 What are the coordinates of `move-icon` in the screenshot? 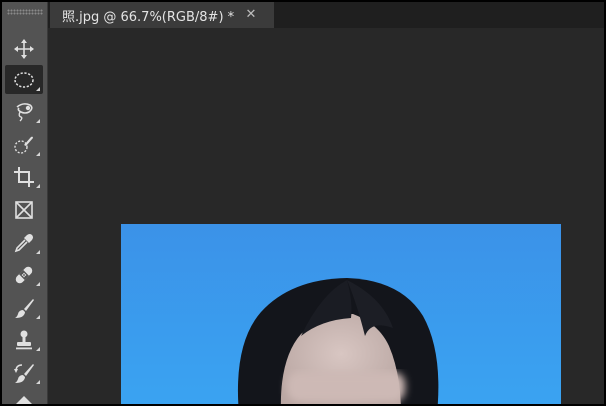 It's located at (24, 48).